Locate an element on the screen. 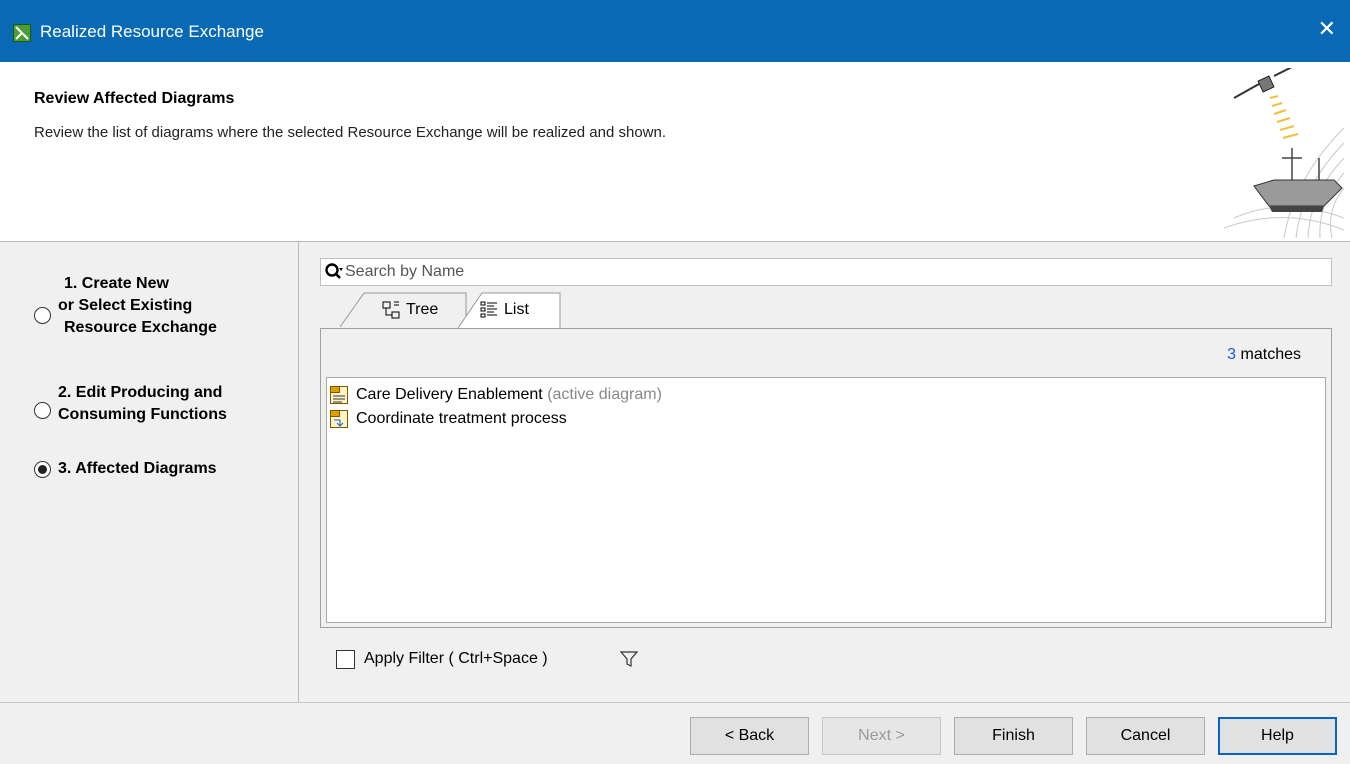  search-icon is located at coordinates (334, 272).